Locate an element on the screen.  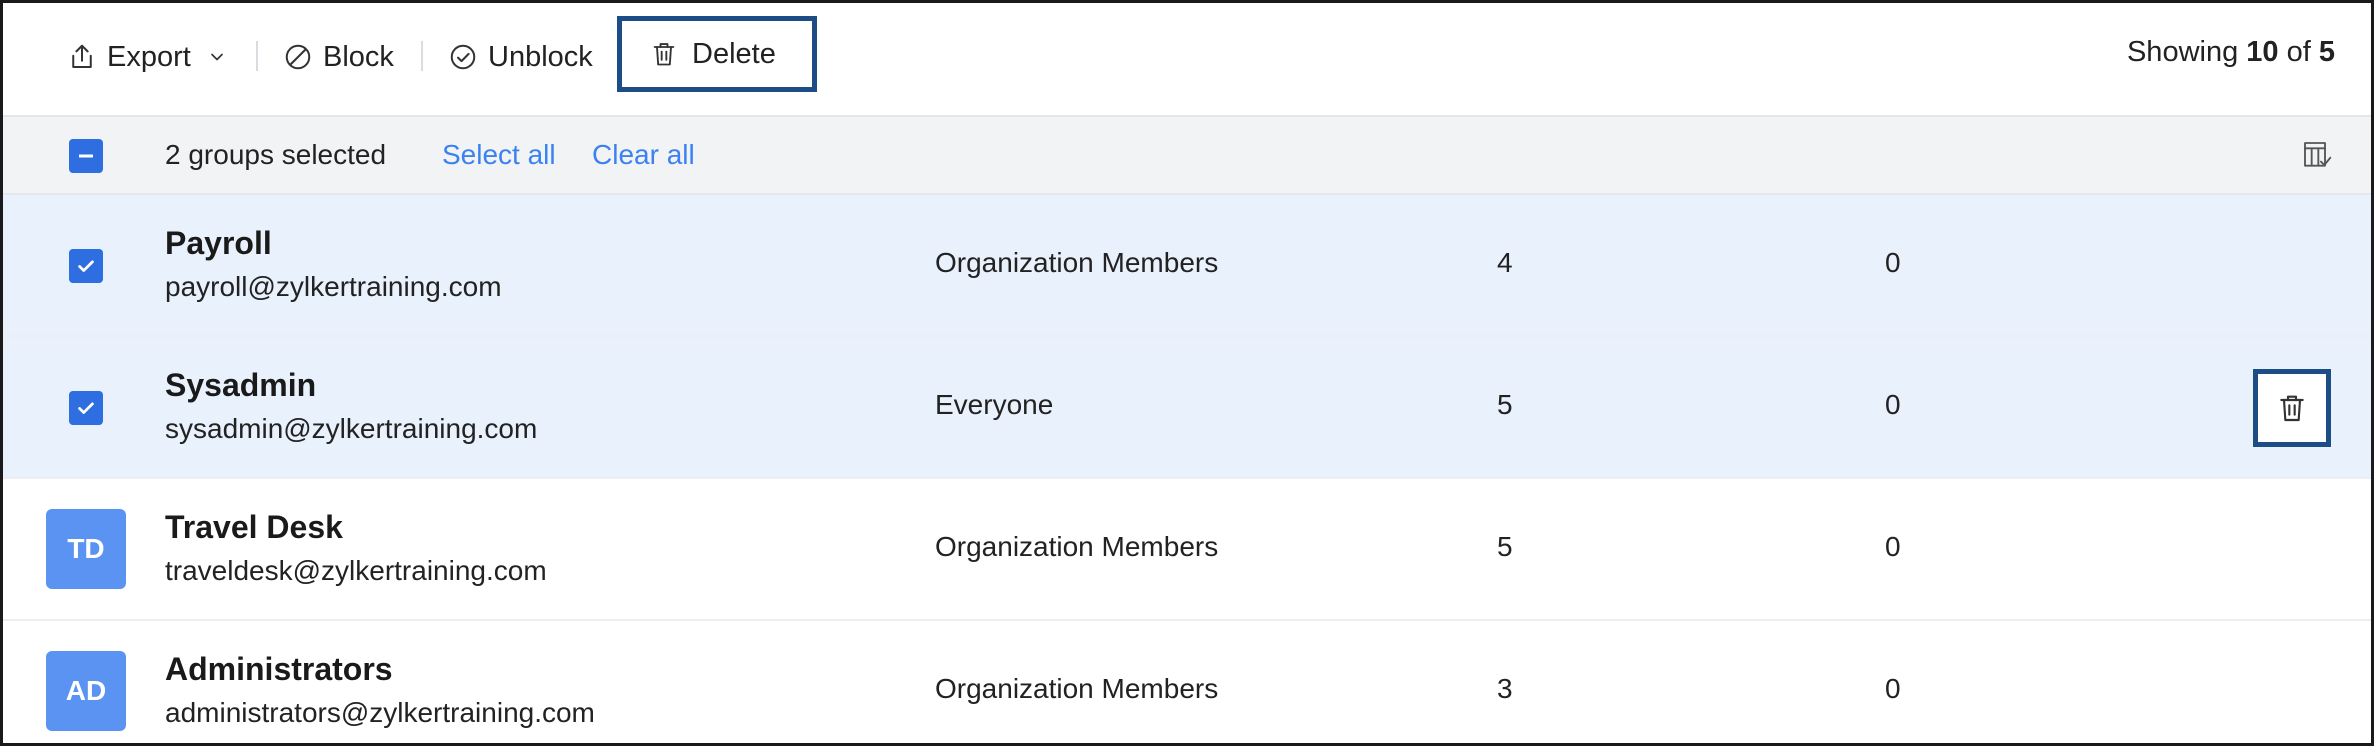
delete-label: Delete is located at coordinates (734, 53).